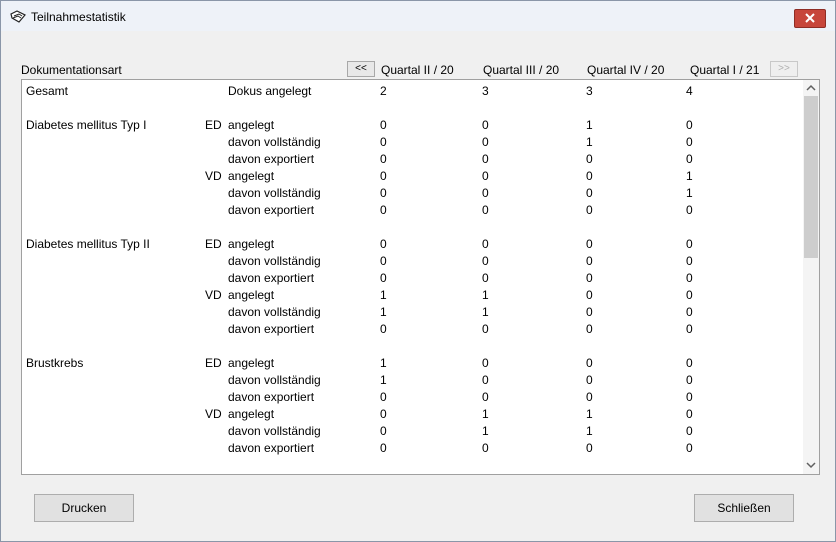 This screenshot has width=836, height=542. Describe the element at coordinates (55, 363) in the screenshot. I see `row-group-label: Brustkrebs` at that location.